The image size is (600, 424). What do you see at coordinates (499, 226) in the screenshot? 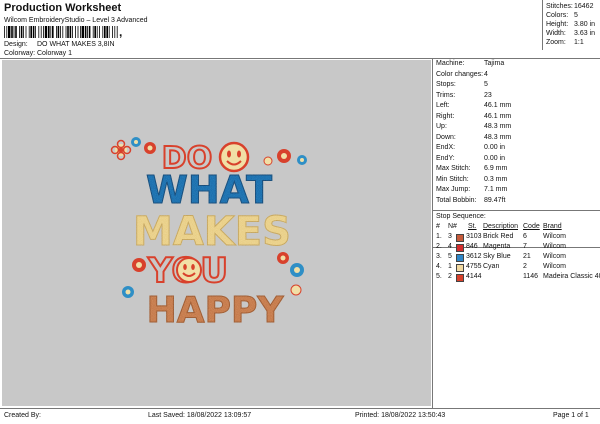
I see `table-header-row: # N# St. Description Code Brand` at bounding box center [499, 226].